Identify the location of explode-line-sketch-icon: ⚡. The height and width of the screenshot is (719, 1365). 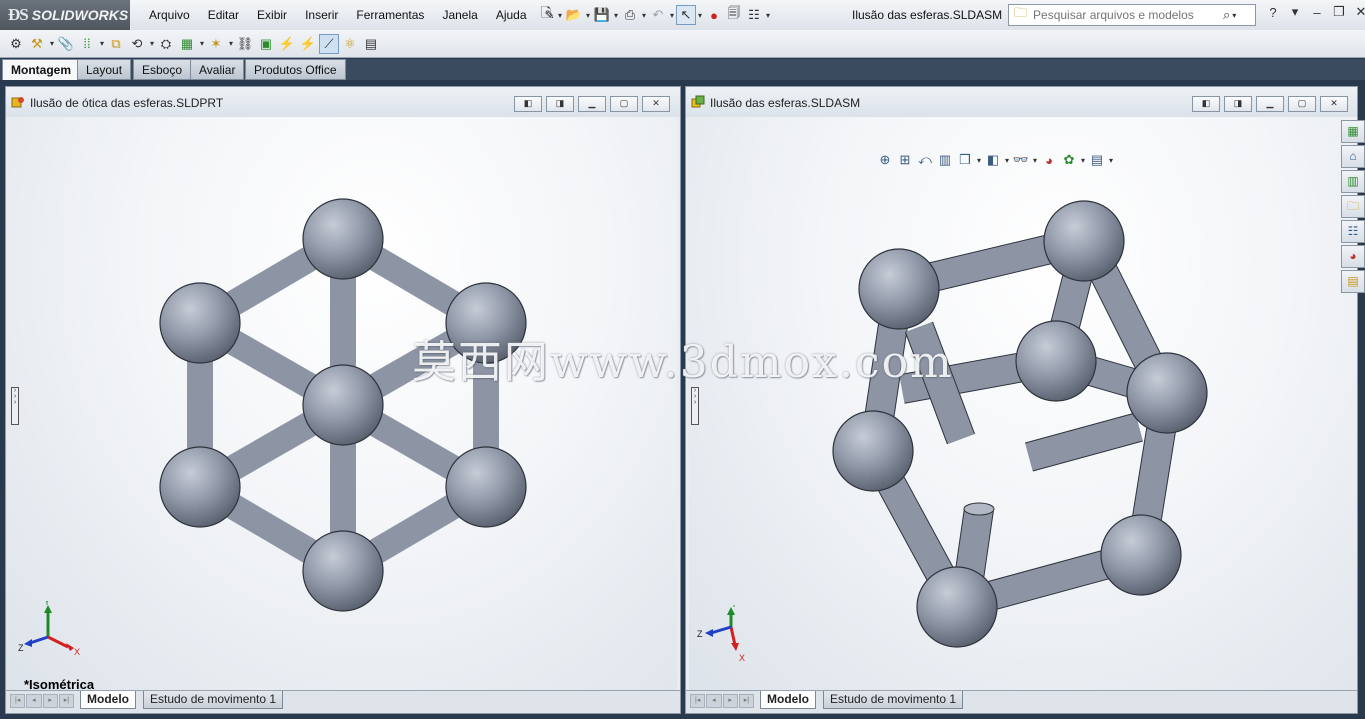
(287, 44).